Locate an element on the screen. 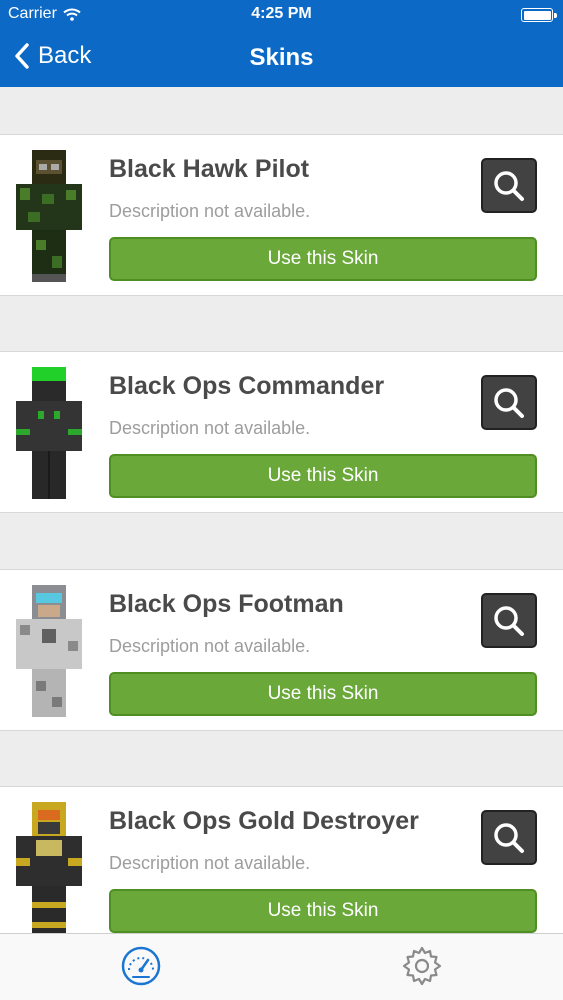  navigation-bar: Back Skins is located at coordinates (281, 58).